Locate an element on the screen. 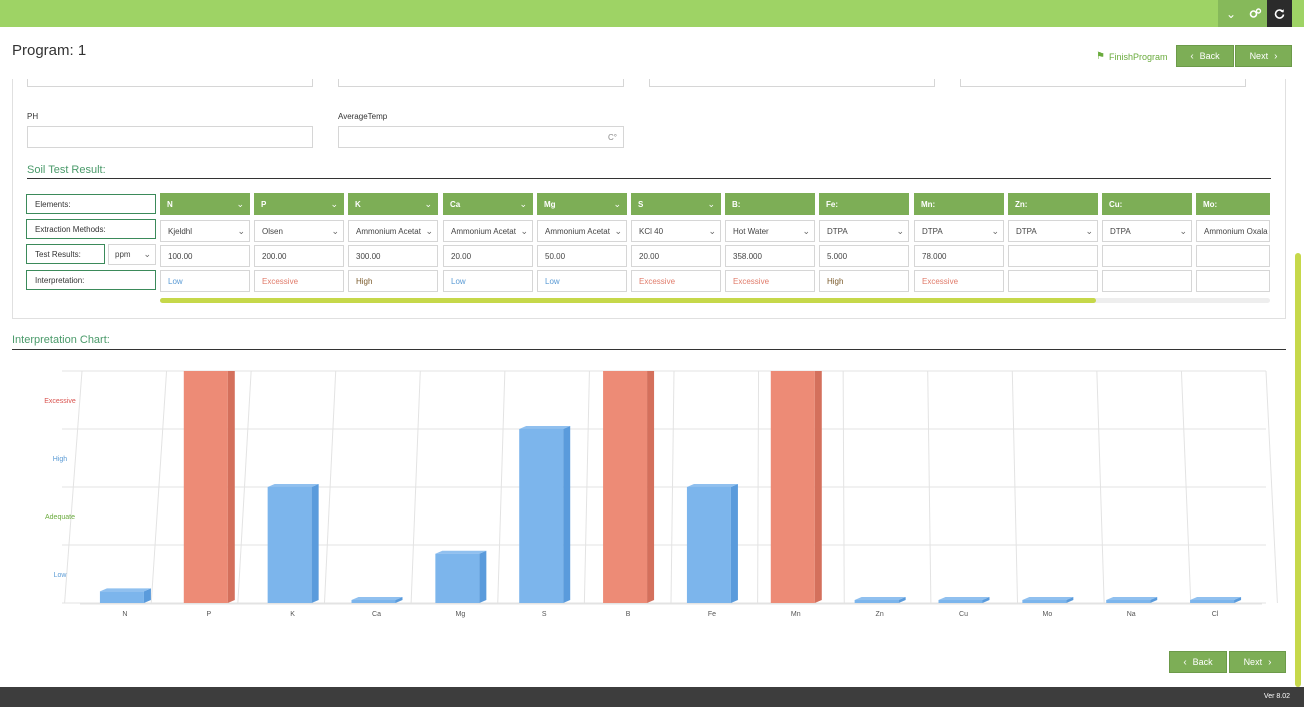 This screenshot has height=707, width=1304. scrollbar-thumb is located at coordinates (628, 300).